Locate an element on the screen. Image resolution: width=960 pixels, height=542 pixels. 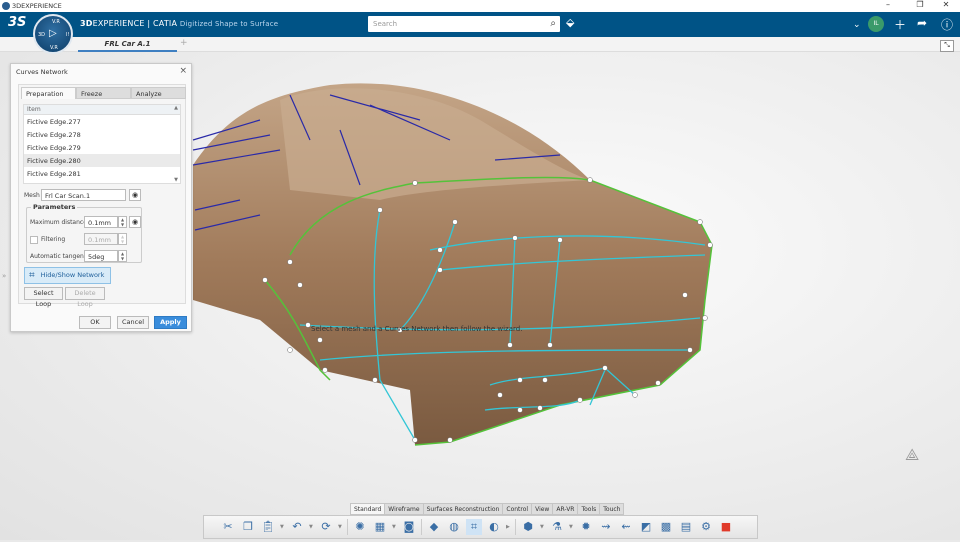
minimize-button: – is located at coordinates (888, 4).